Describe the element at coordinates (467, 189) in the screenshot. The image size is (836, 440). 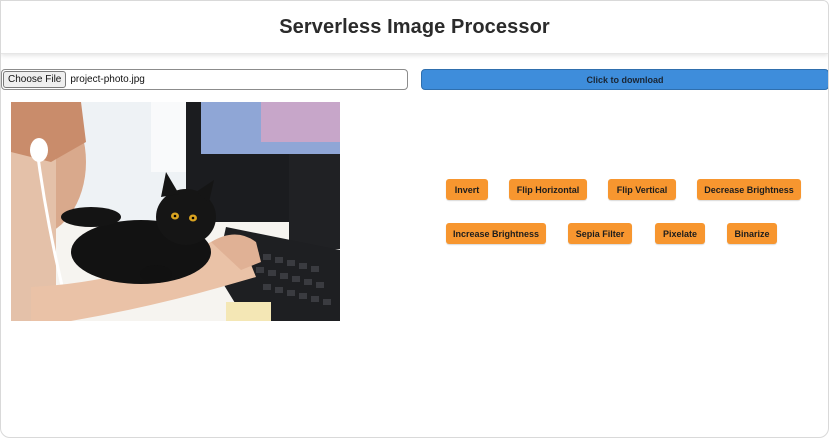
I see `invert-button: Invert` at that location.